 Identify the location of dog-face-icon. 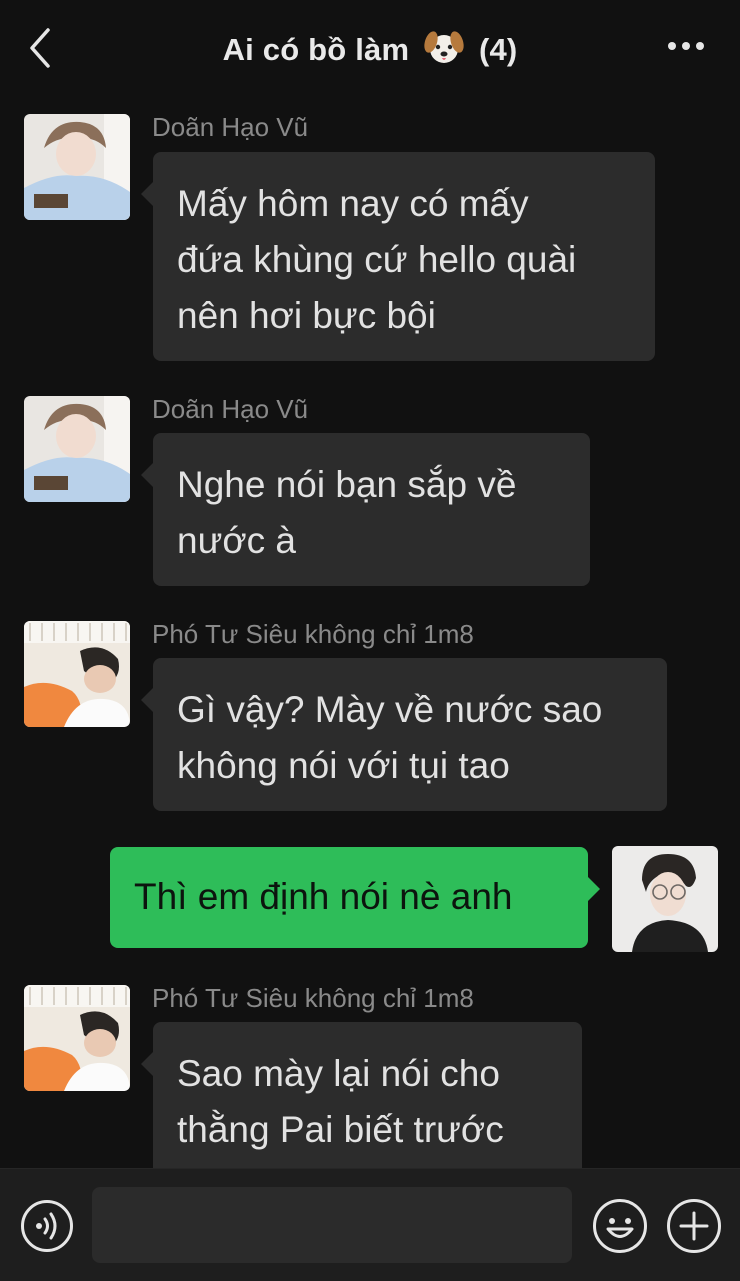
(444, 47).